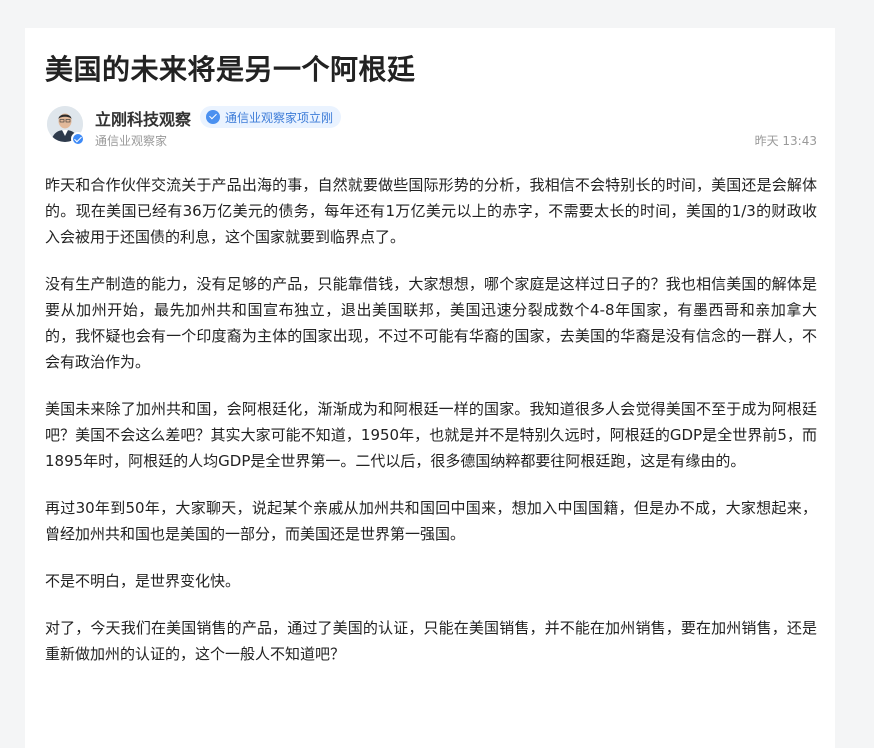  Describe the element at coordinates (279, 117) in the screenshot. I see `author-badge-label: 通信业观察家项立刚` at that location.